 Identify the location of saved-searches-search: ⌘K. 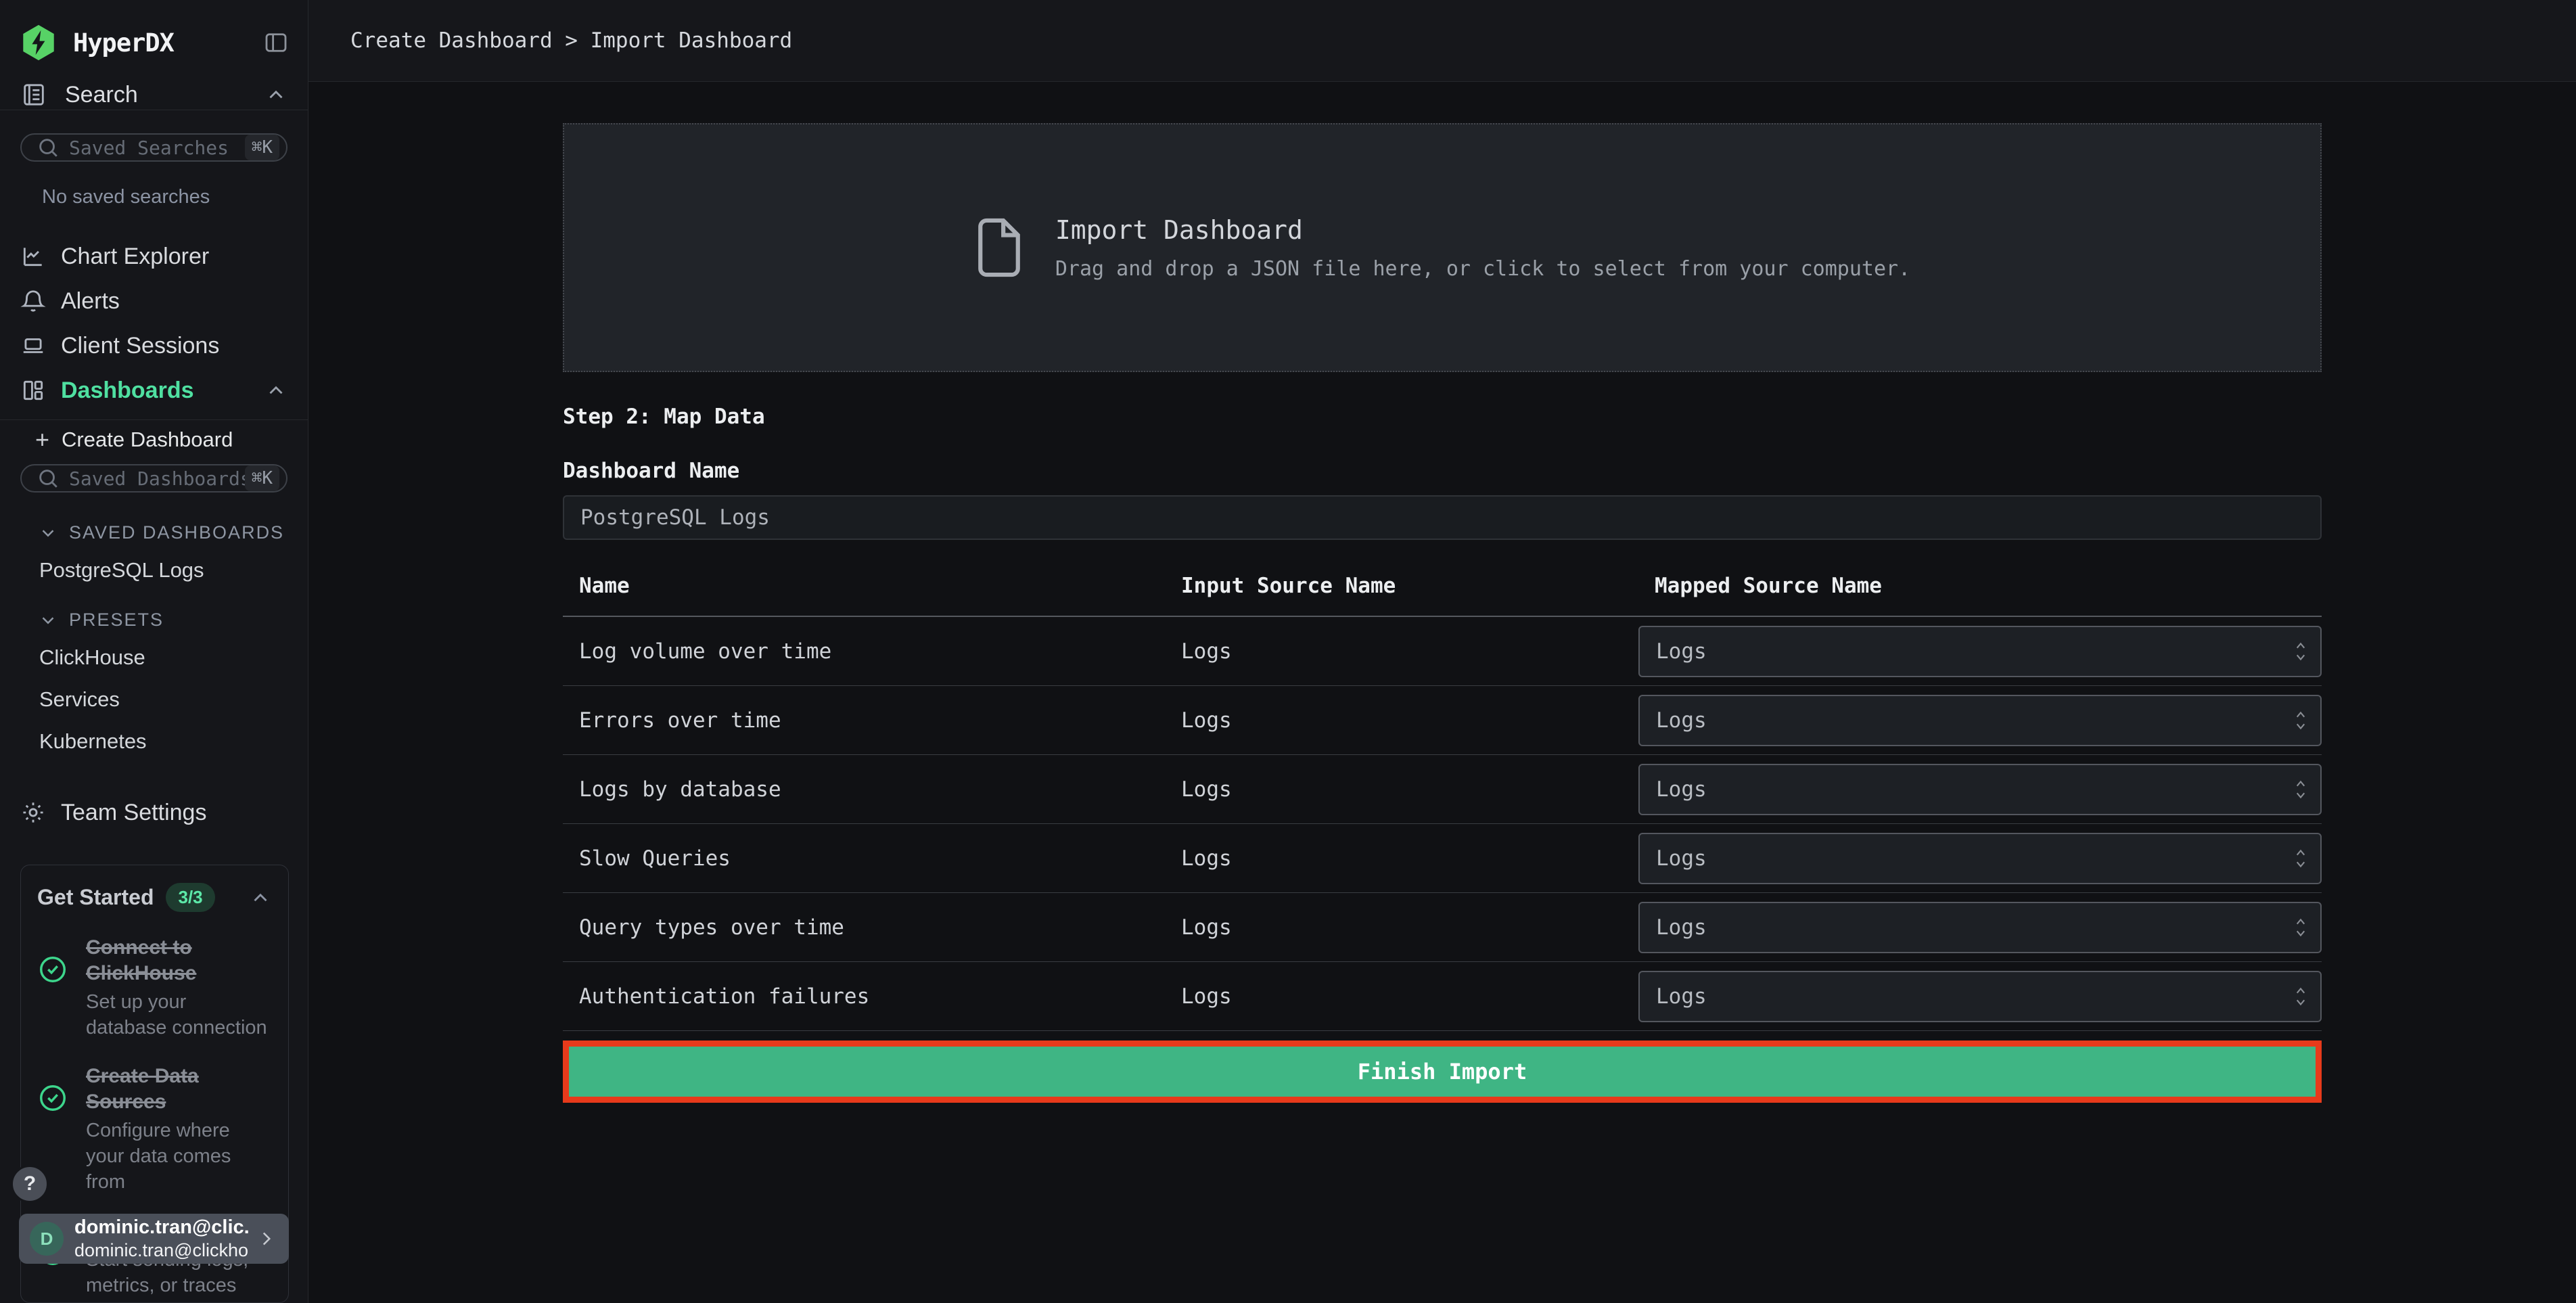
(154, 147).